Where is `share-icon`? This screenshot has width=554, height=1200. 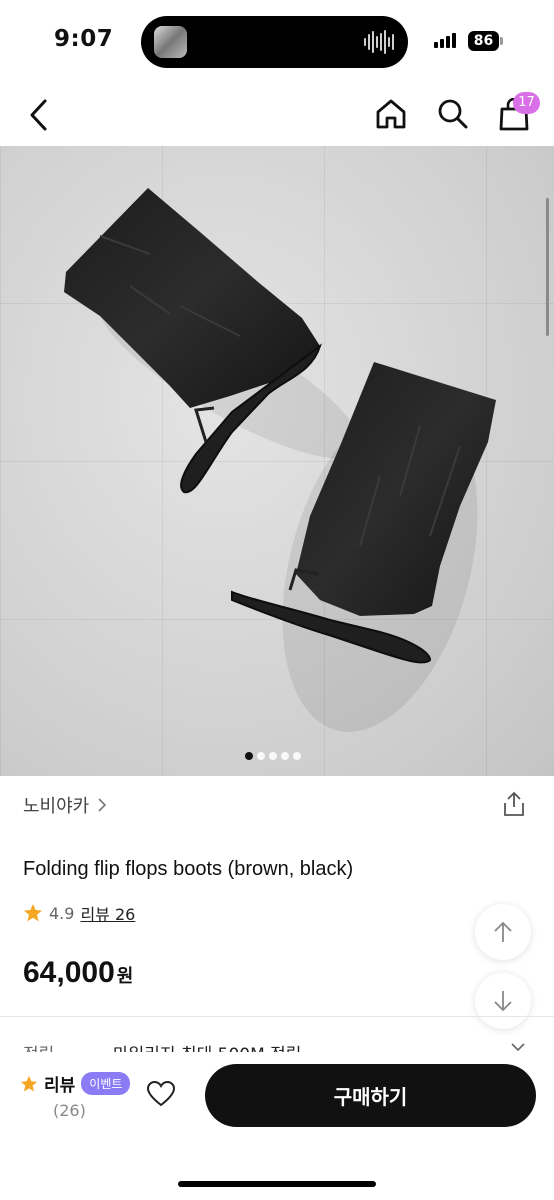
share-icon is located at coordinates (514, 804).